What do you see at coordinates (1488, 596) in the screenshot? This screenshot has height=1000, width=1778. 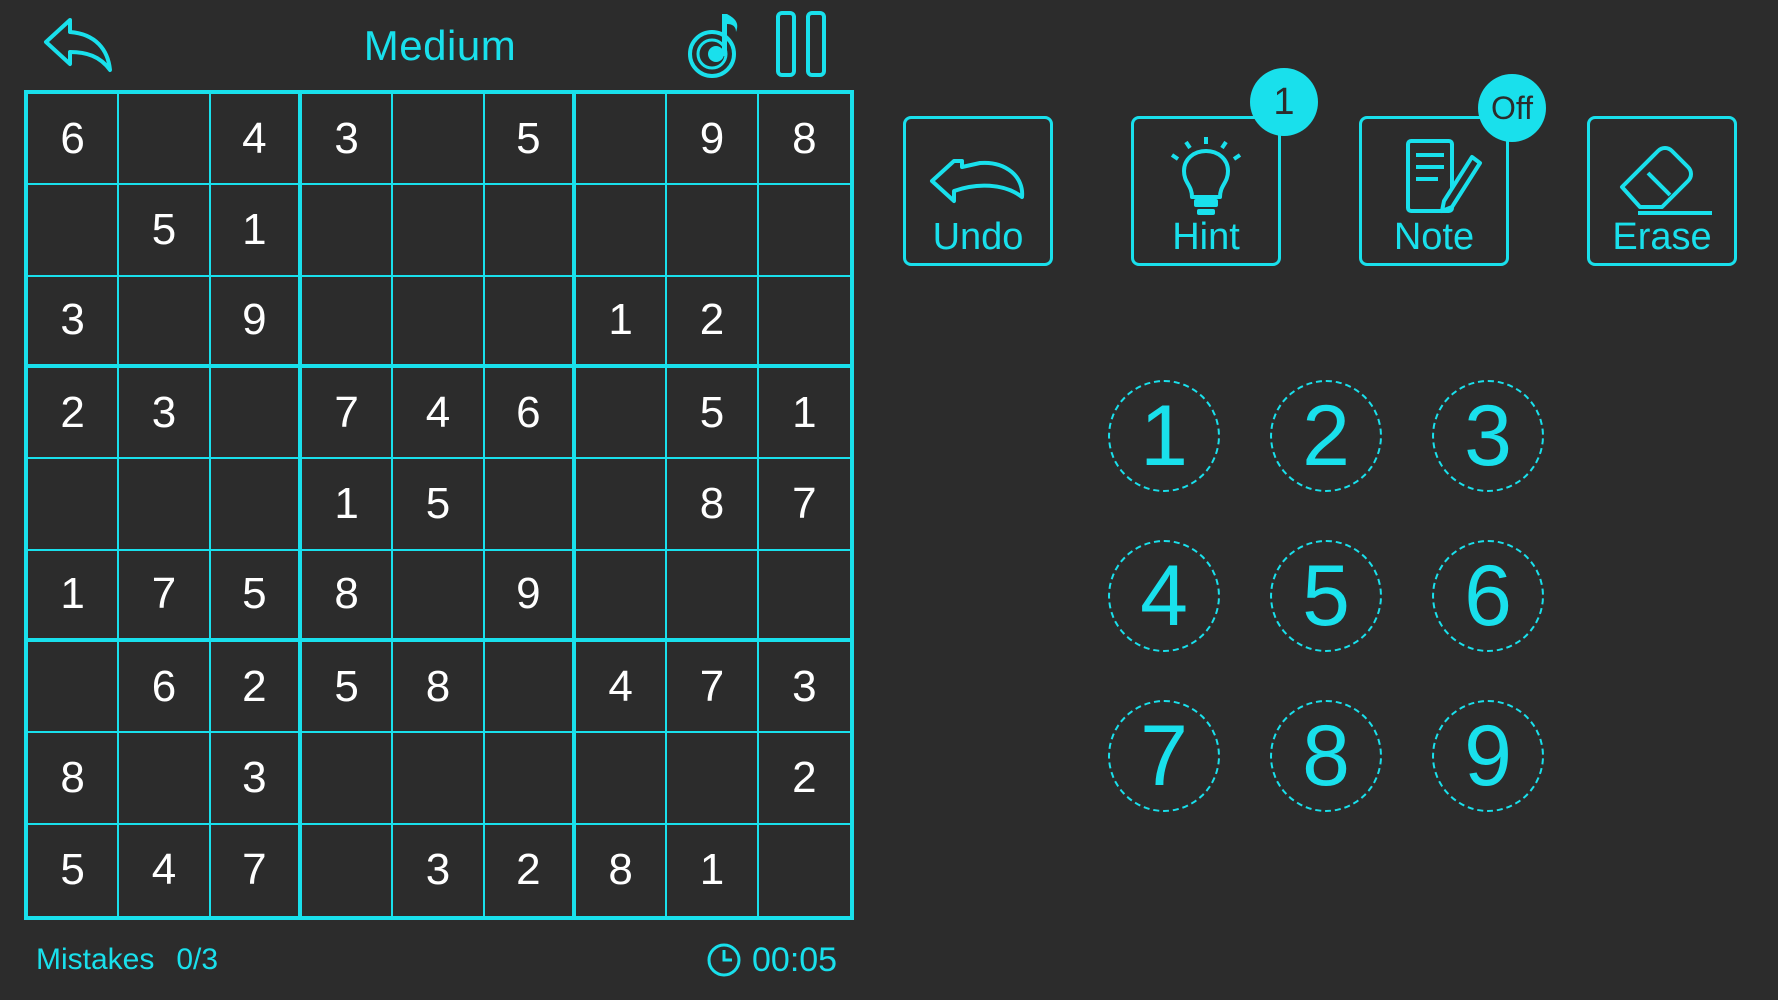 I see `number-button-6: 6` at bounding box center [1488, 596].